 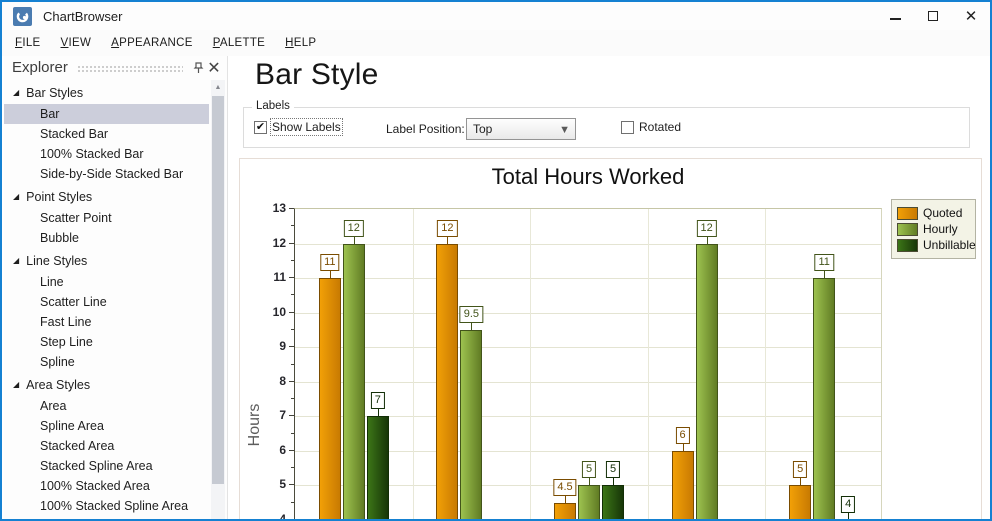 What do you see at coordinates (76, 43) in the screenshot?
I see `menu-item-view: VIEW` at bounding box center [76, 43].